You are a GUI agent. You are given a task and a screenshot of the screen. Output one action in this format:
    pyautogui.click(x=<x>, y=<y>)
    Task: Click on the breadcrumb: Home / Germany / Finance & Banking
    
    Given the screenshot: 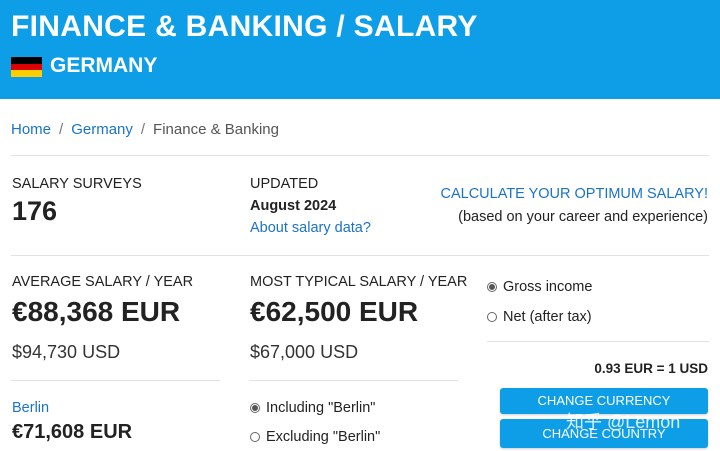 What is the action you would take?
    pyautogui.click(x=145, y=129)
    